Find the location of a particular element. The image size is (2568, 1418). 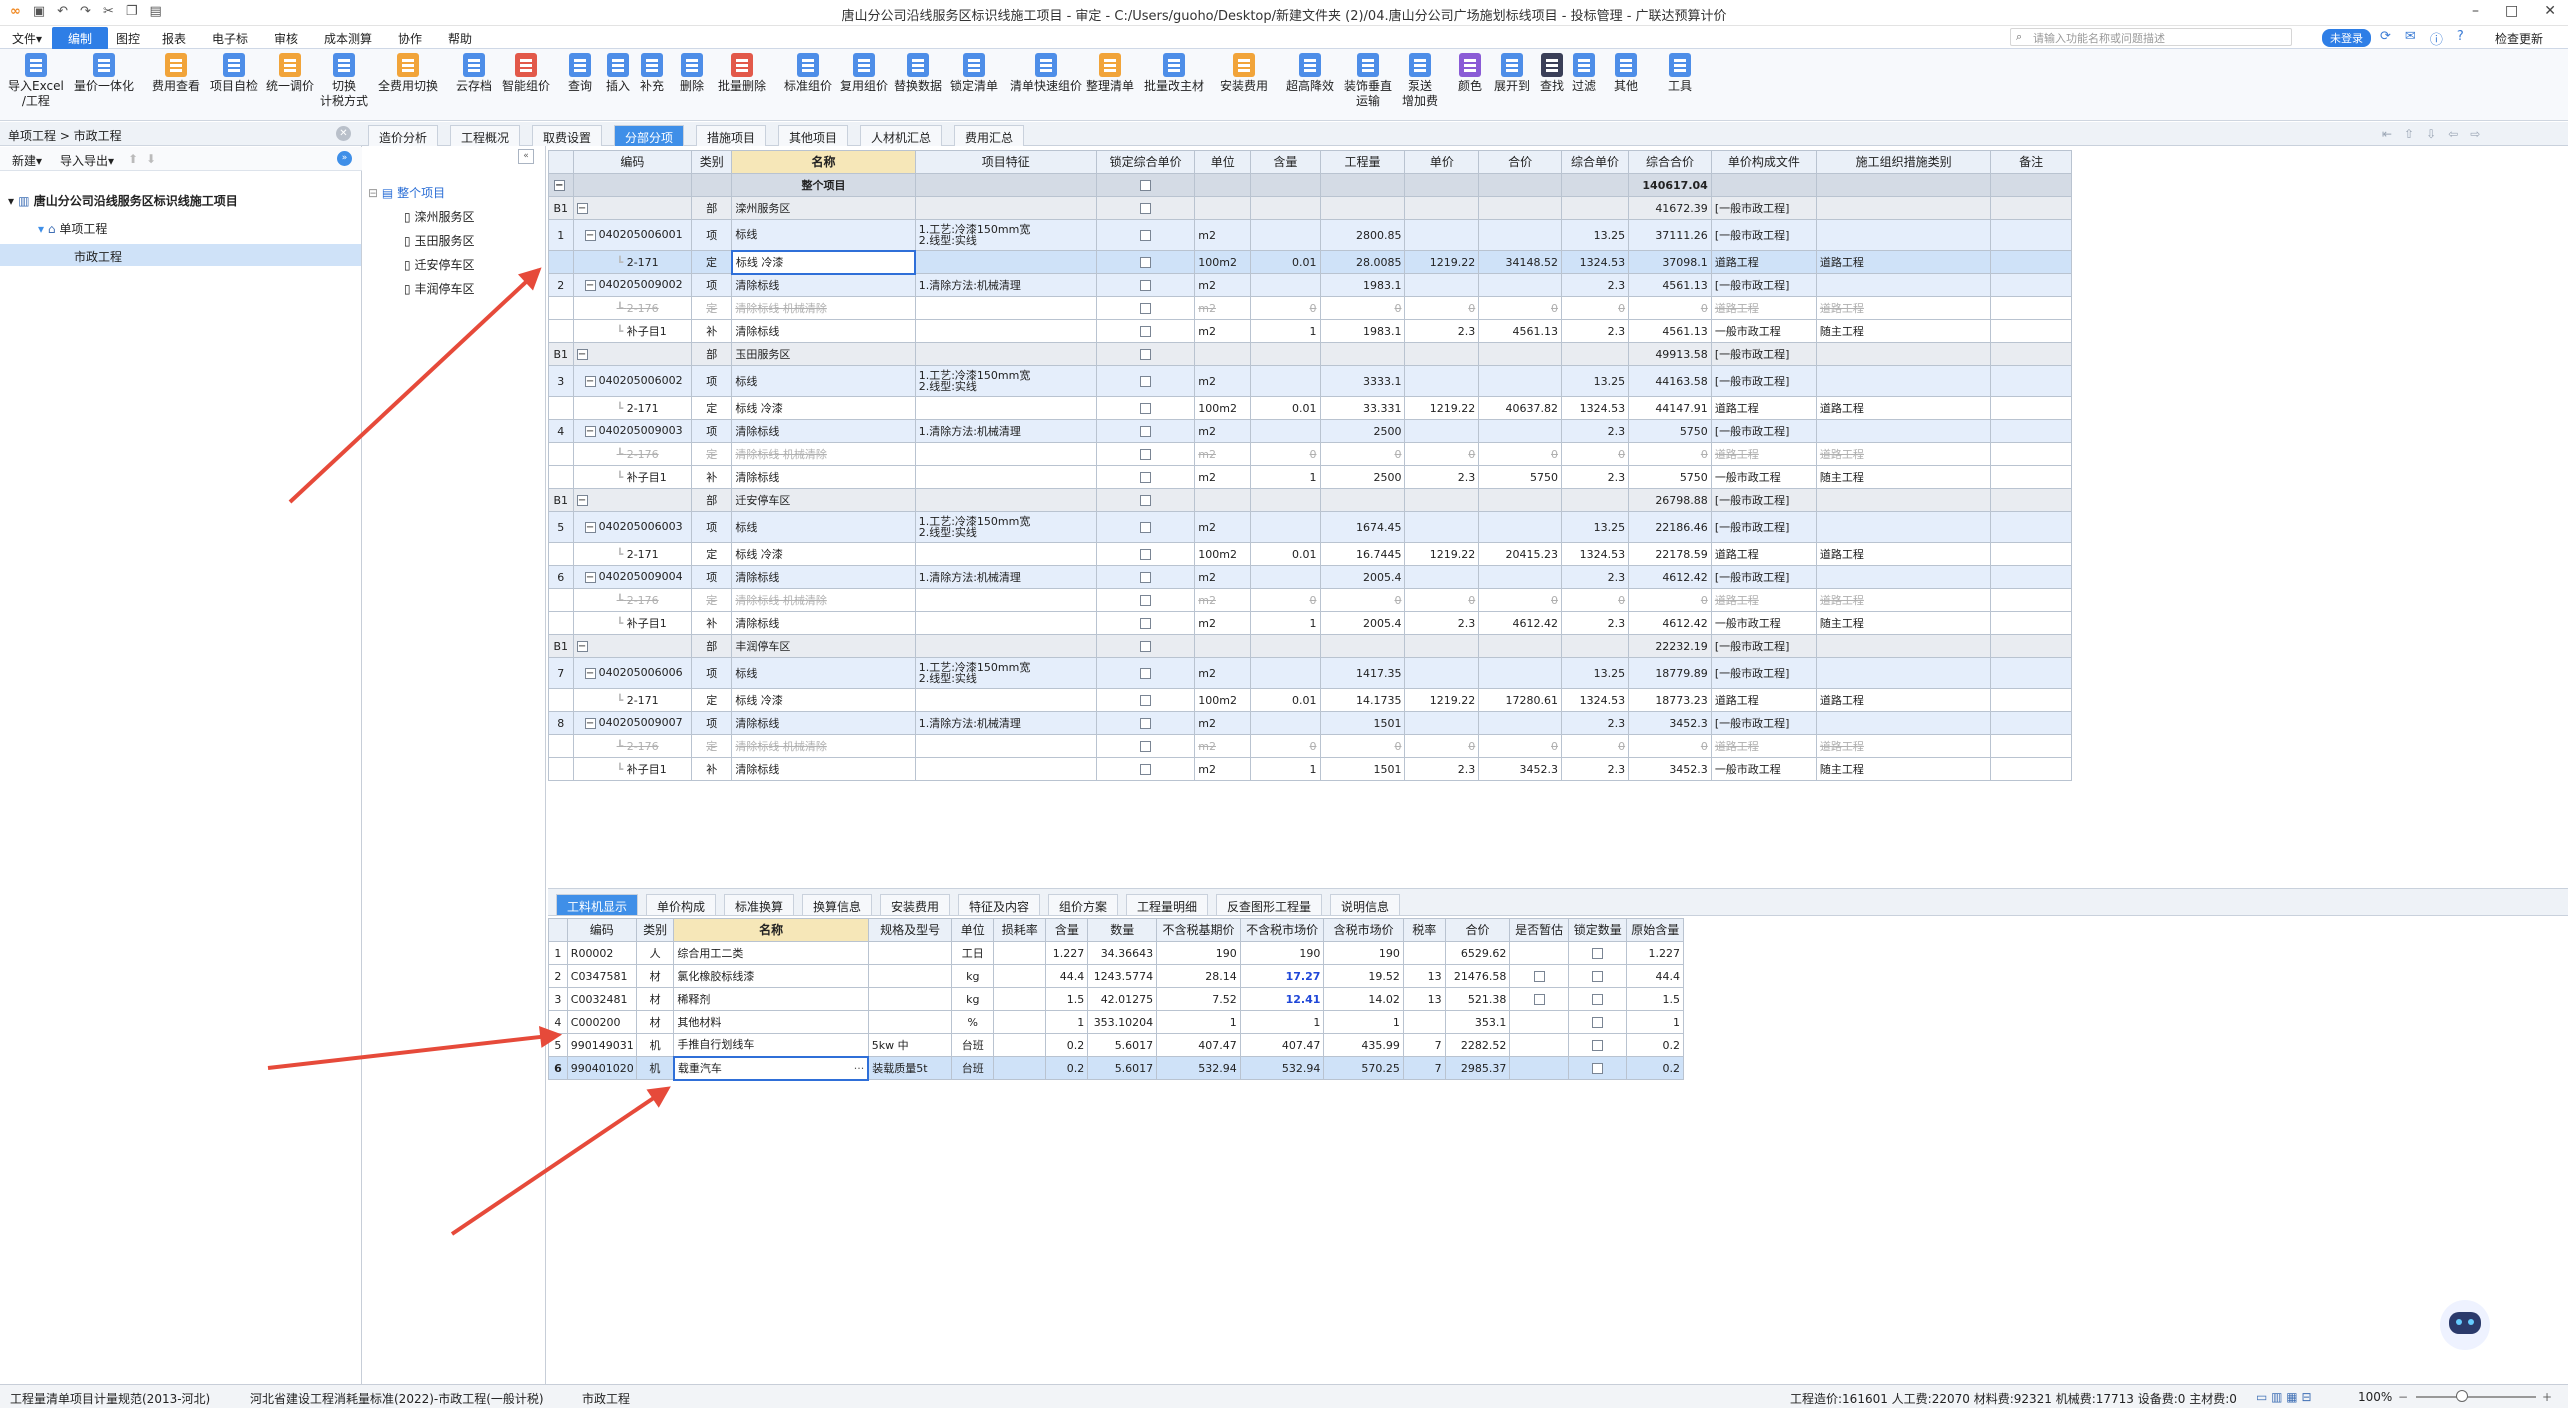

ribbon-button-26: 展开到 is located at coordinates (1512, 73).